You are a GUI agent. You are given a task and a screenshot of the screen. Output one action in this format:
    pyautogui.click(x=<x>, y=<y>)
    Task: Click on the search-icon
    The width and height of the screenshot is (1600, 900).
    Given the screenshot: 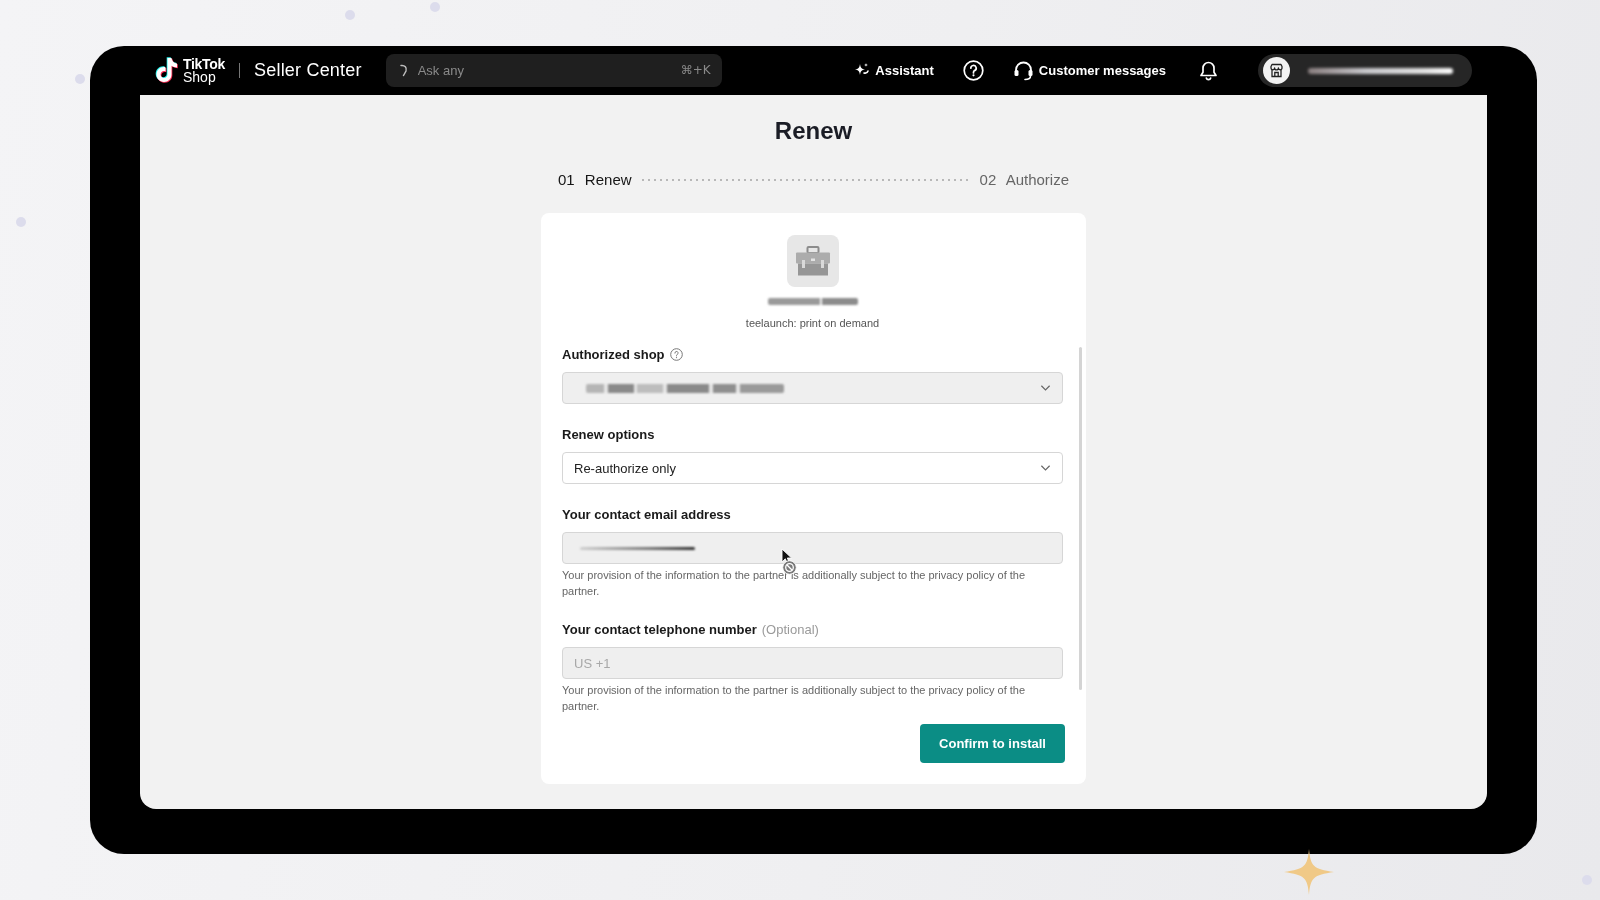 What is the action you would take?
    pyautogui.click(x=404, y=70)
    